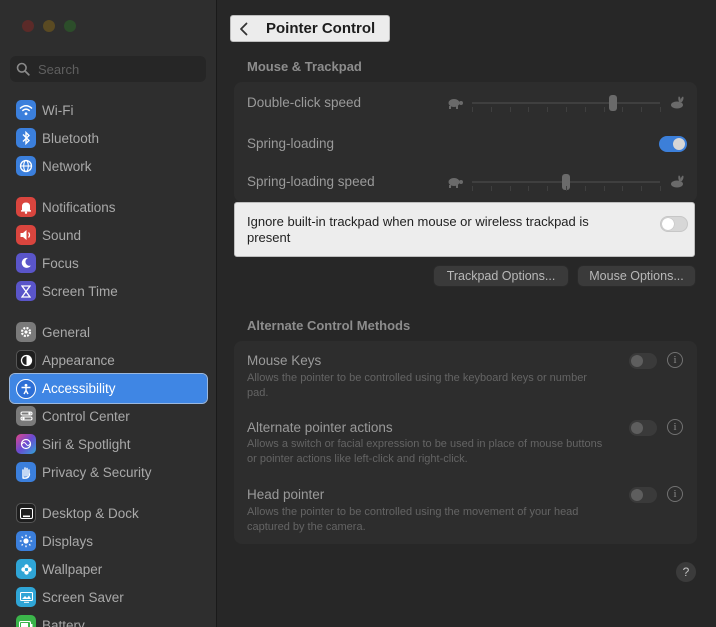 The height and width of the screenshot is (627, 716). What do you see at coordinates (23, 69) in the screenshot?
I see `search-icon` at bounding box center [23, 69].